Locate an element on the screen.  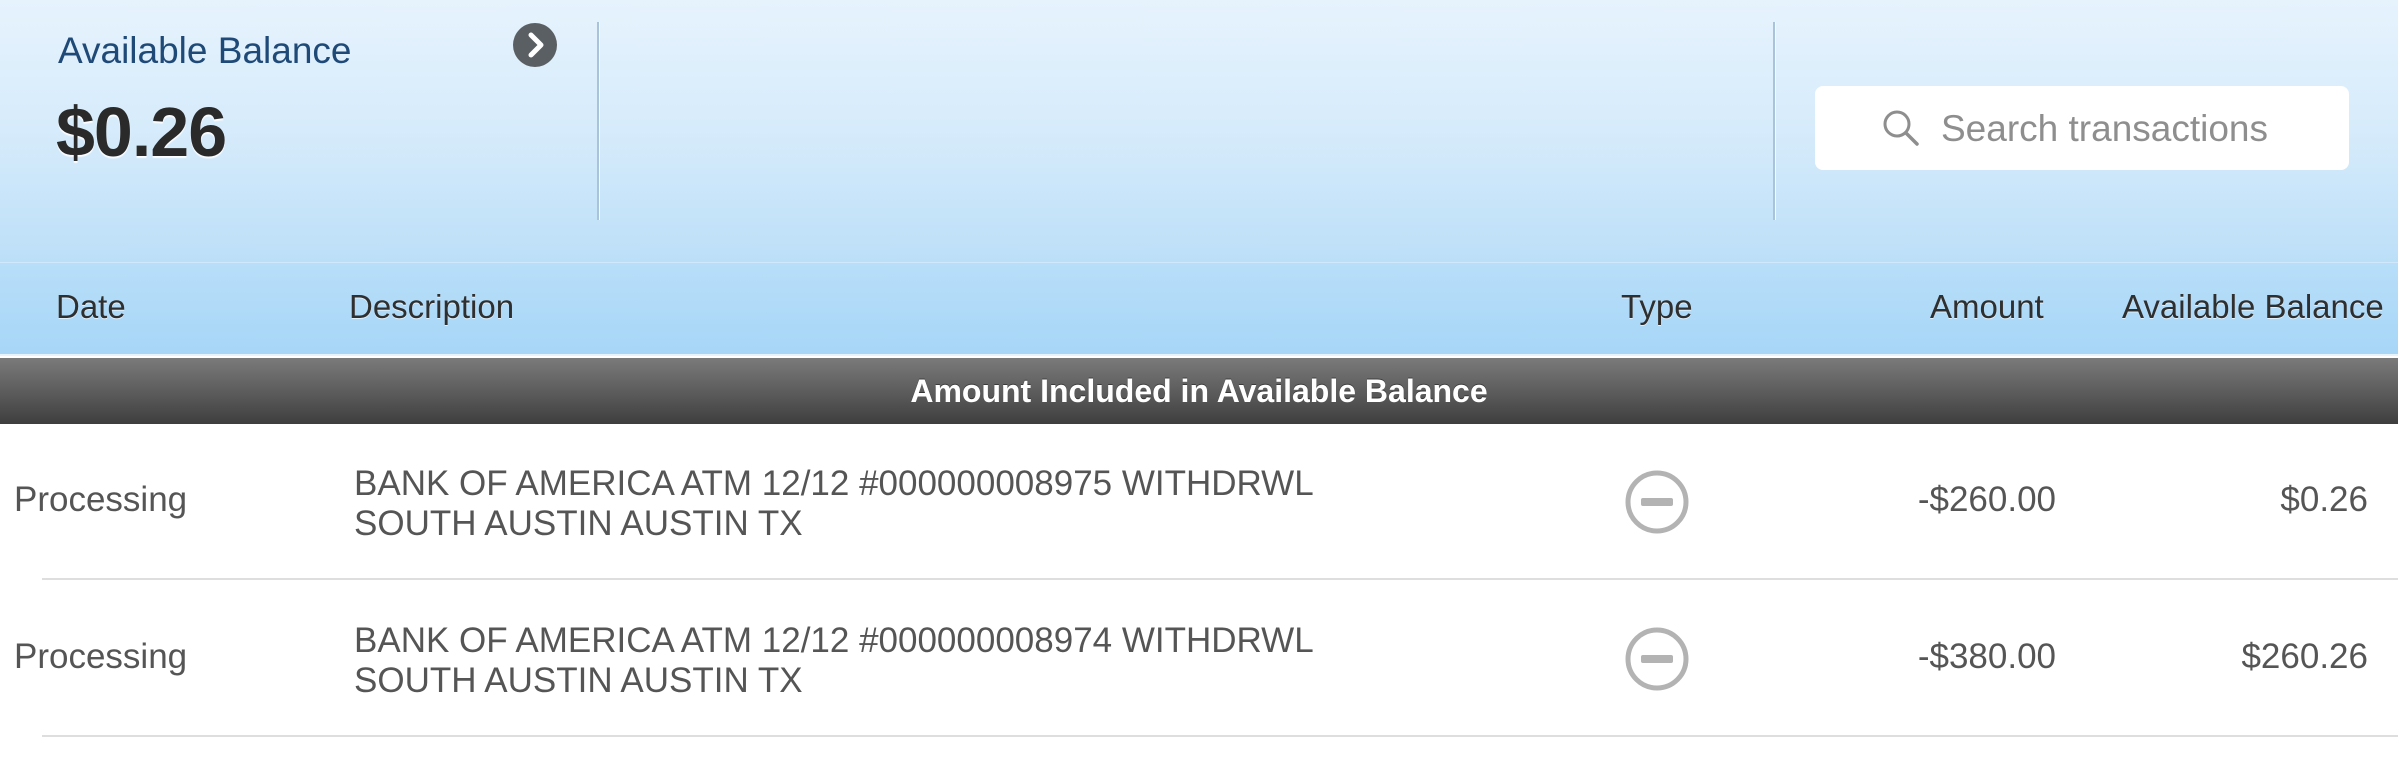
transaction-amount: -$380.00 is located at coordinates (1986, 656).